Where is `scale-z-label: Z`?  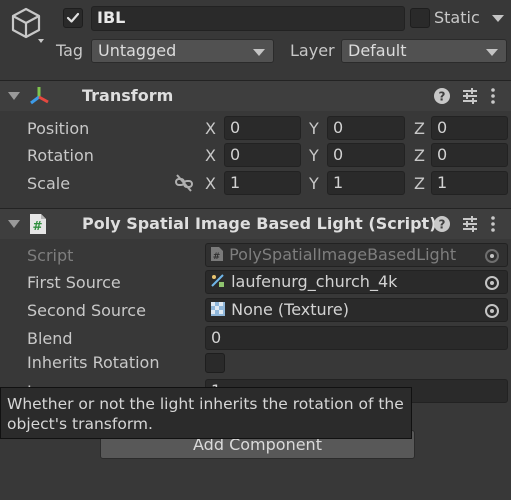
scale-z-label: Z is located at coordinates (419, 184).